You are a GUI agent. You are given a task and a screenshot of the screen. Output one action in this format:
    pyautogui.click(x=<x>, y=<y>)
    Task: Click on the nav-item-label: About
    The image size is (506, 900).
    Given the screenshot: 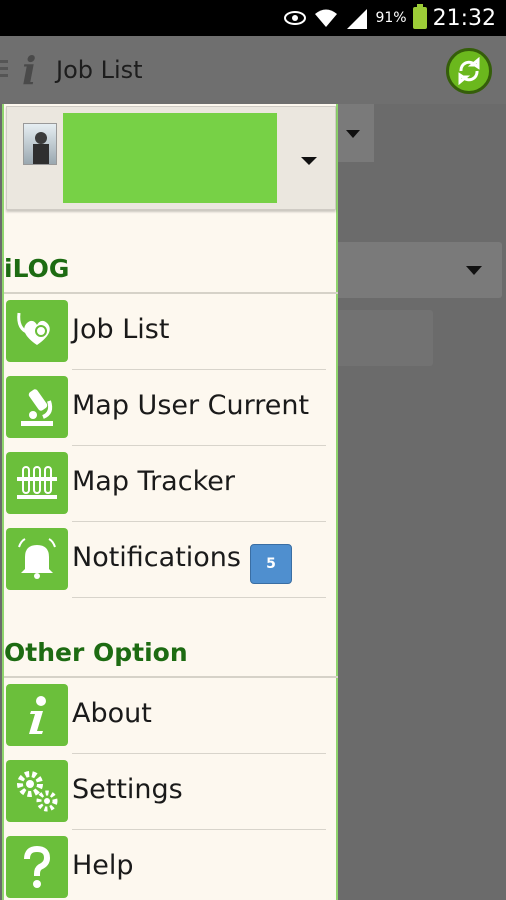 What is the action you would take?
    pyautogui.click(x=112, y=713)
    